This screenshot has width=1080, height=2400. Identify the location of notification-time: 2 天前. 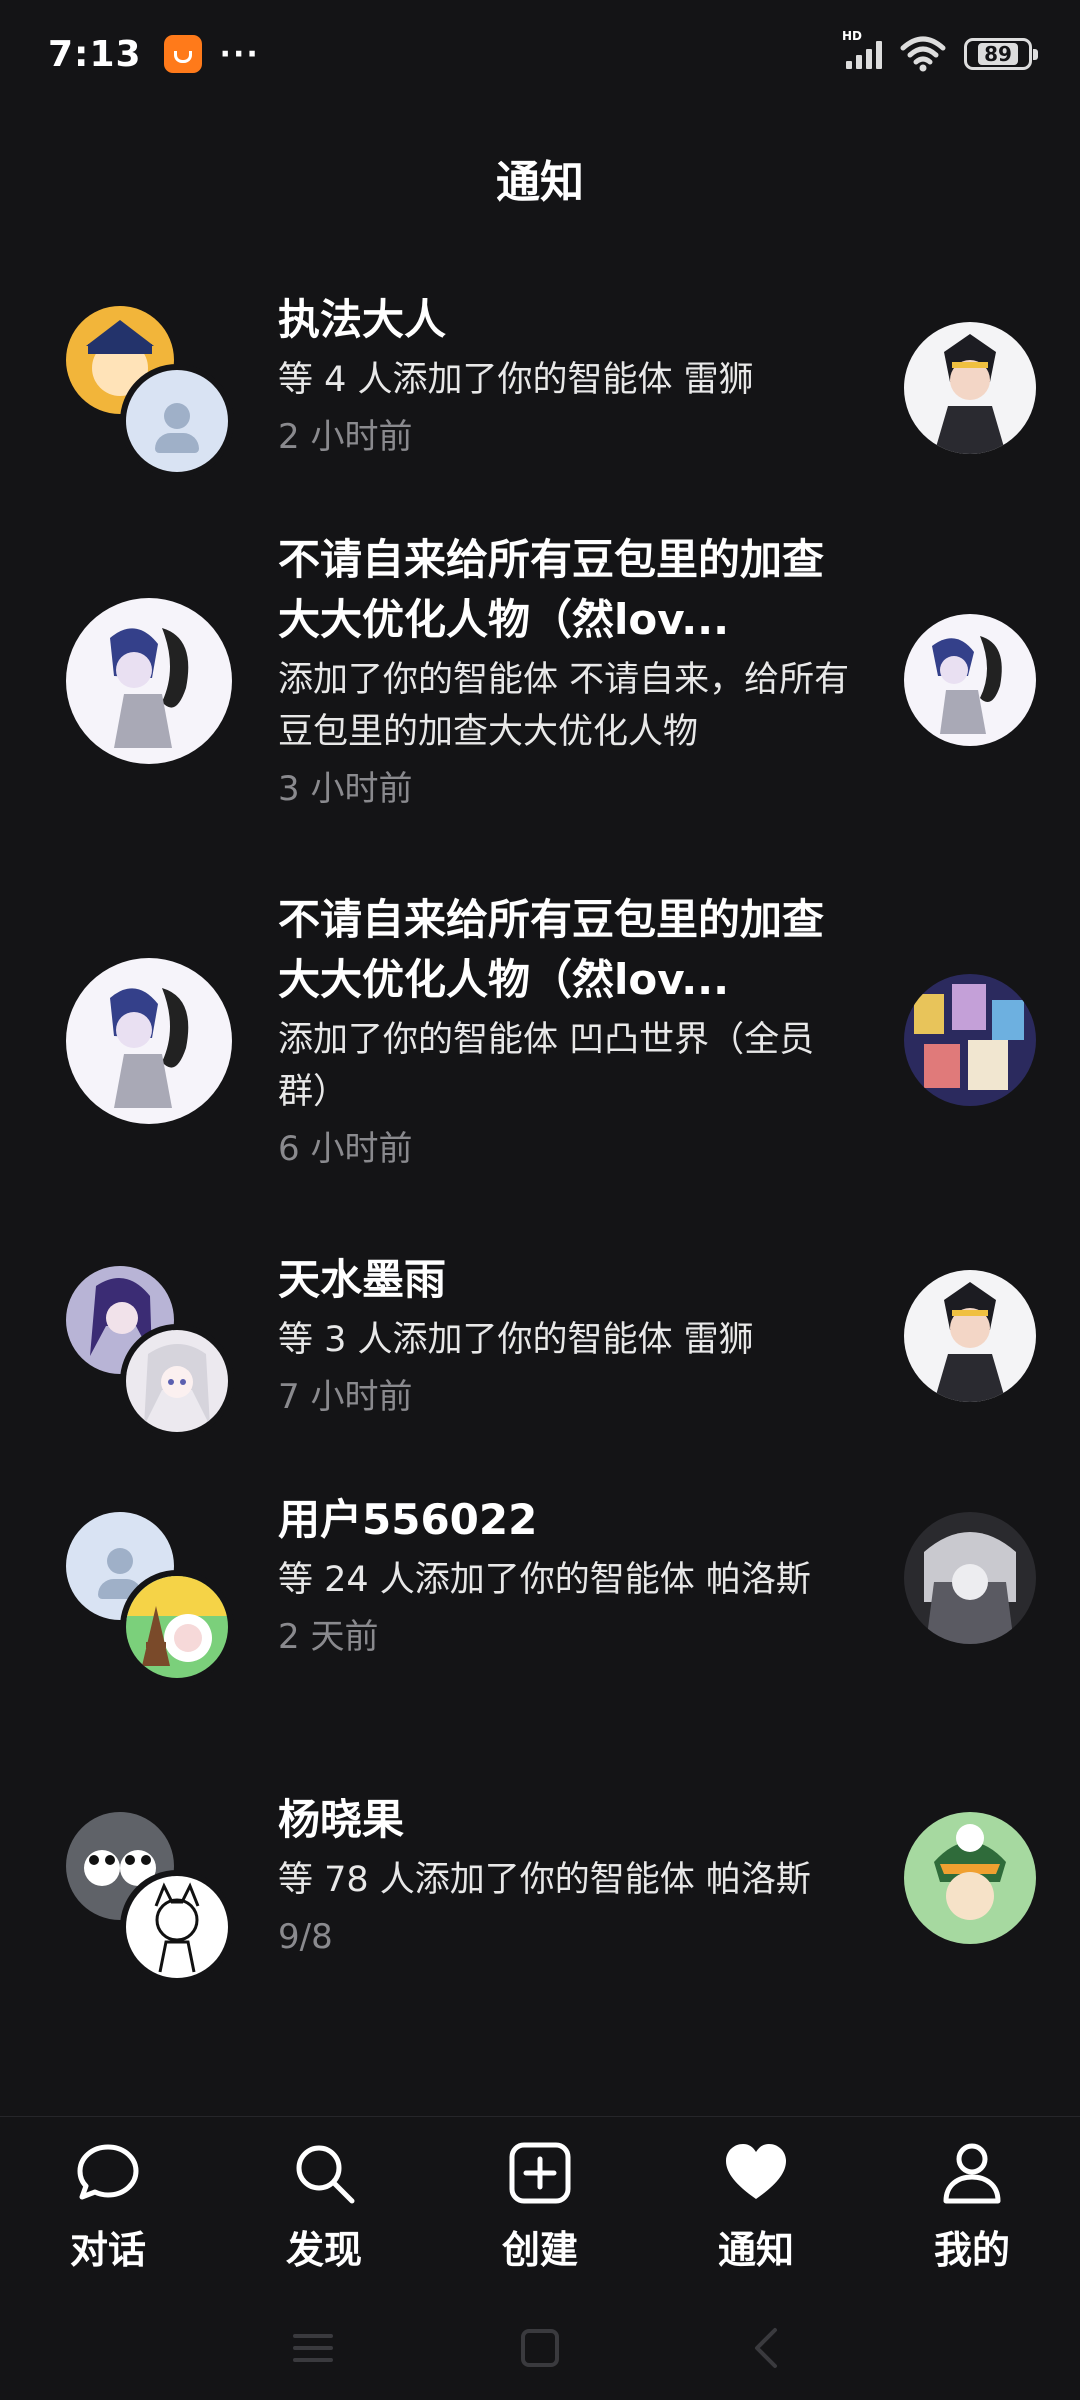
(328, 1637).